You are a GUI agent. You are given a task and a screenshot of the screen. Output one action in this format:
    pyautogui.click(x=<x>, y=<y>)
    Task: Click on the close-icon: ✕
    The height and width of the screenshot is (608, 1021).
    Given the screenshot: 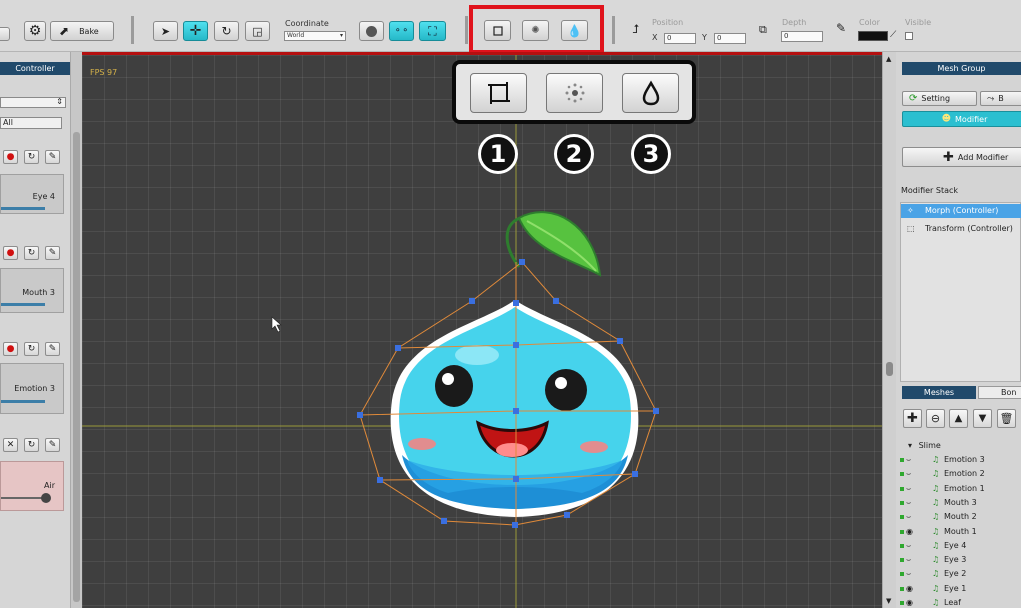 What is the action you would take?
    pyautogui.click(x=10, y=445)
    